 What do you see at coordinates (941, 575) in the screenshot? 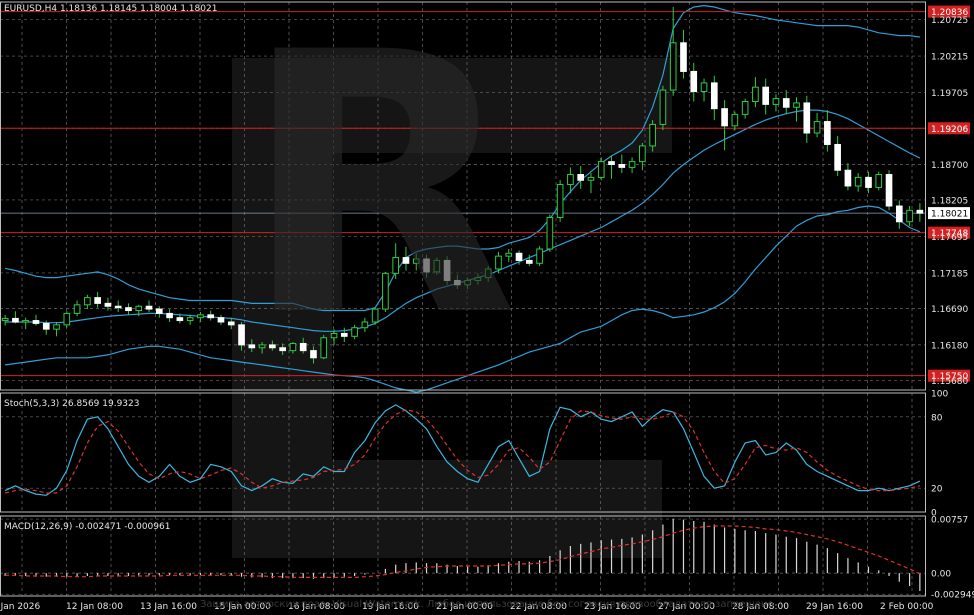
I see `macd-axis-label: 0.00` at bounding box center [941, 575].